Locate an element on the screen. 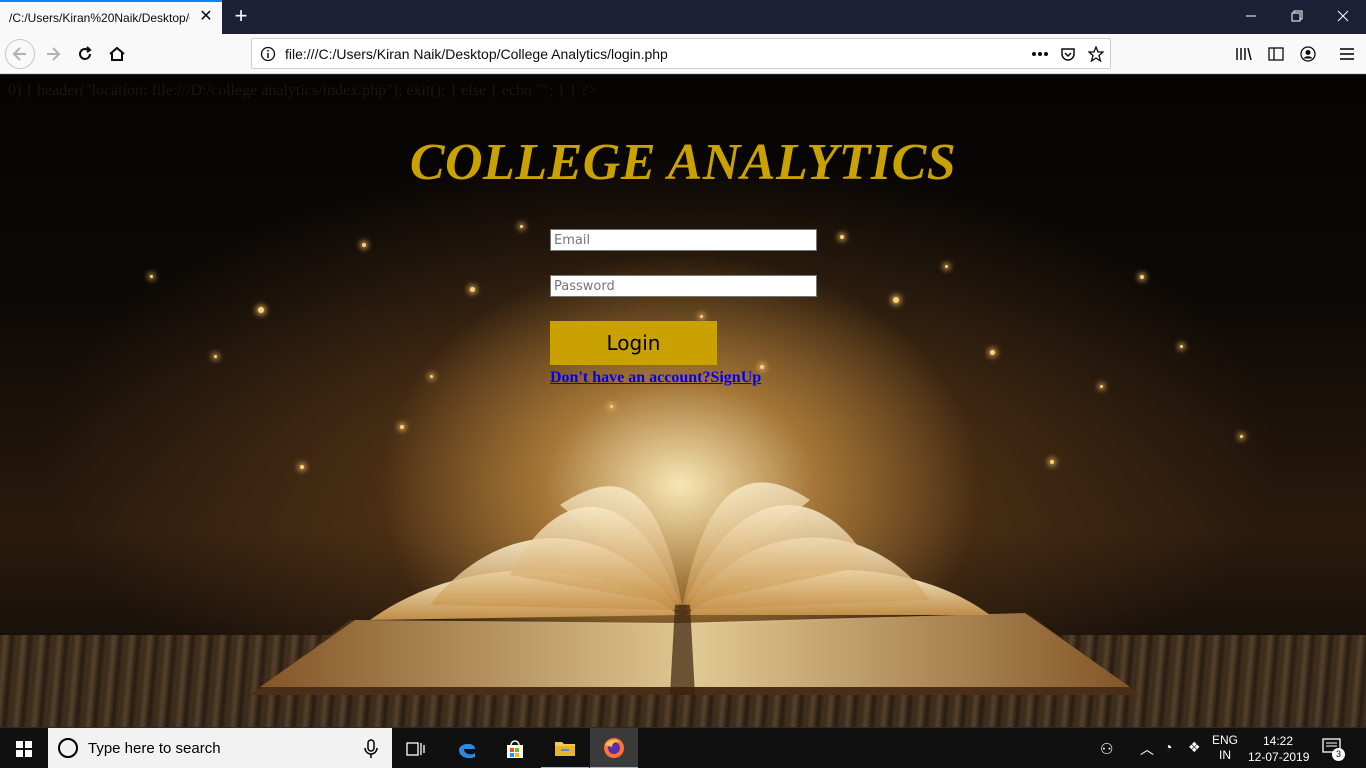 This screenshot has height=768, width=1366. page-actions-icon is located at coordinates (1040, 54).